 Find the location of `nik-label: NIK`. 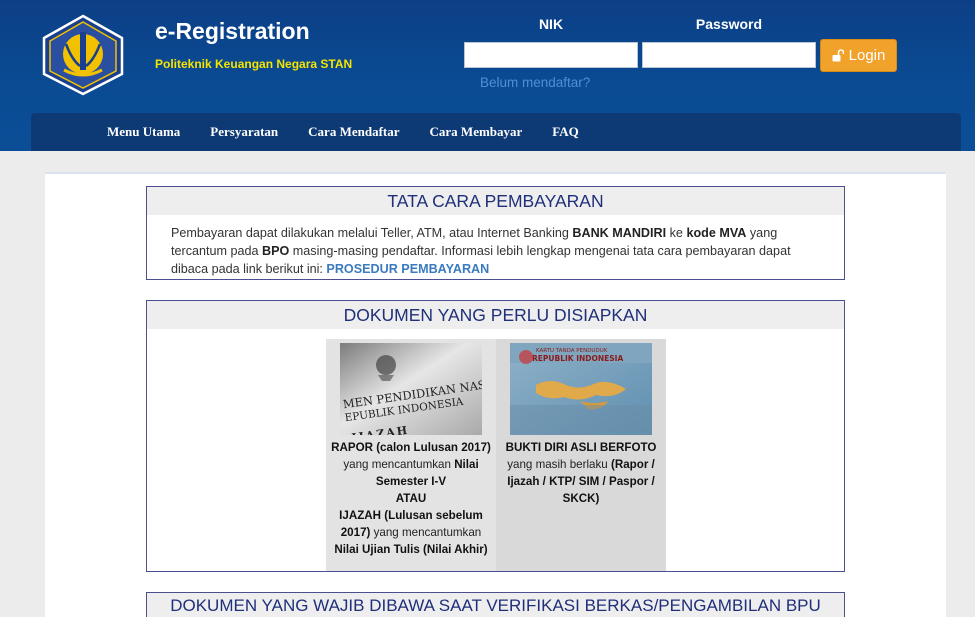

nik-label: NIK is located at coordinates (551, 24).